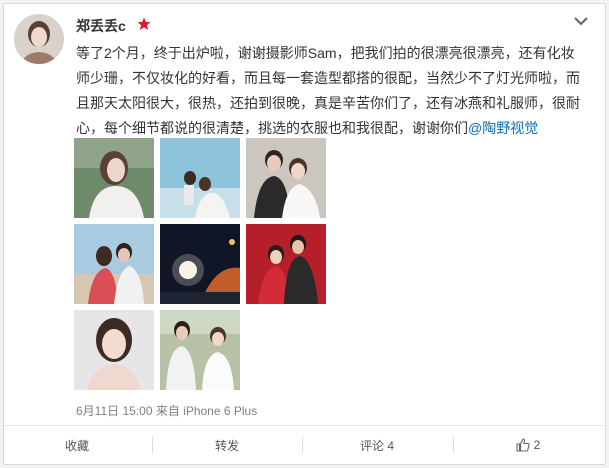 The width and height of the screenshot is (609, 468). I want to click on avatar, so click(39, 39).